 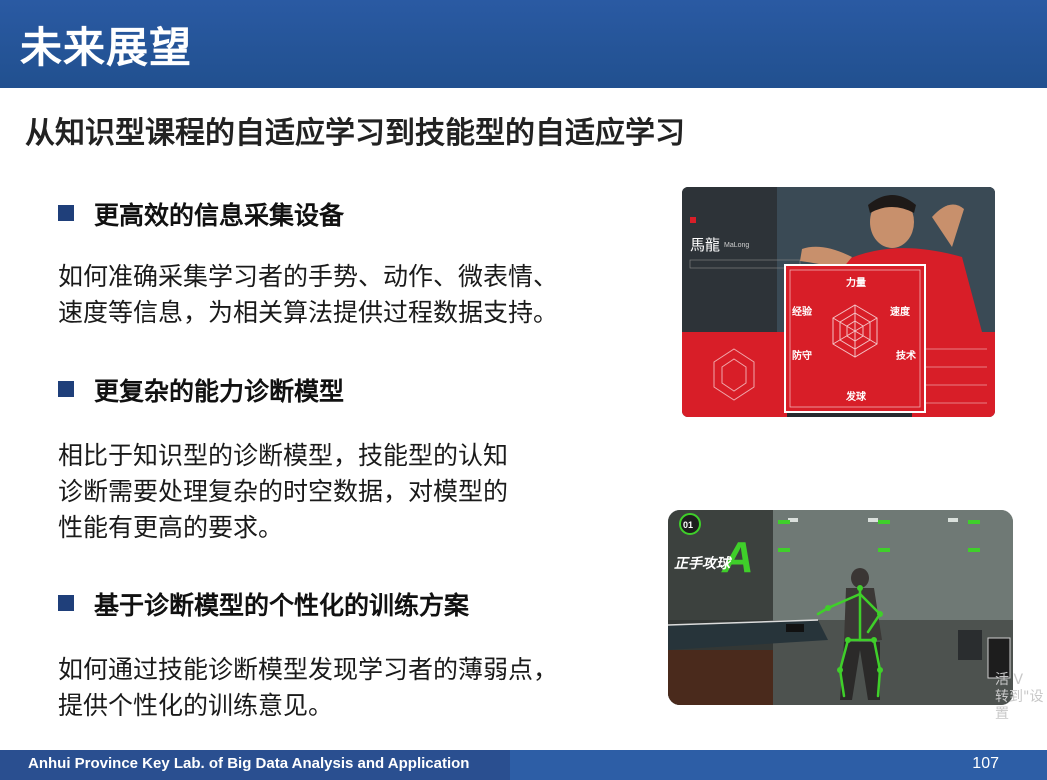 What do you see at coordinates (802, 355) in the screenshot?
I see `radar-label-defense: 防守` at bounding box center [802, 355].